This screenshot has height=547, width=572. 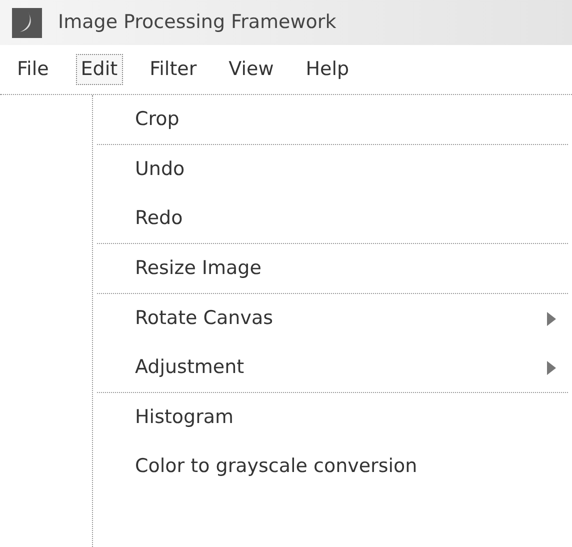 What do you see at coordinates (327, 69) in the screenshot?
I see `menu-bar-item: Help` at bounding box center [327, 69].